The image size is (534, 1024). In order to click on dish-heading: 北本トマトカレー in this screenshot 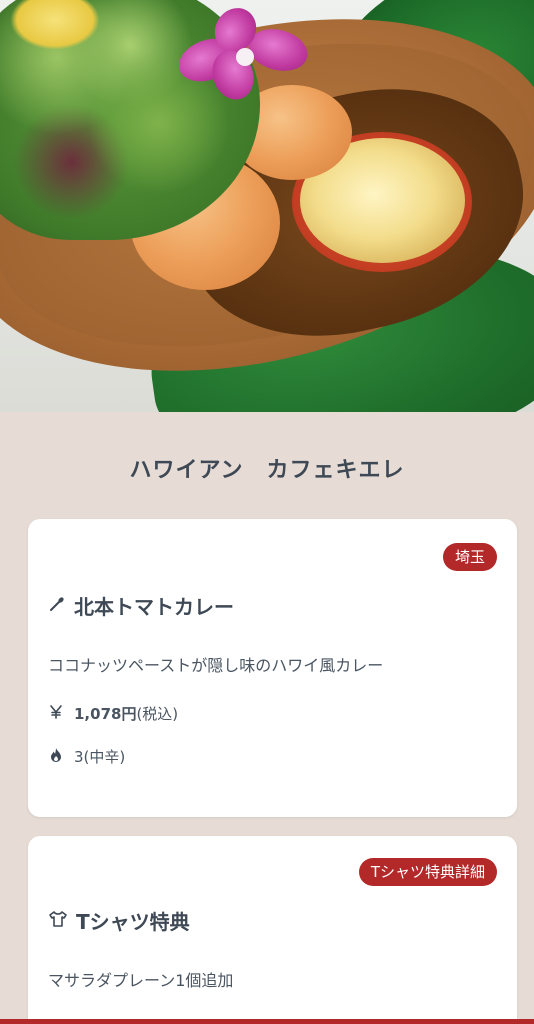, I will do `click(141, 605)`.